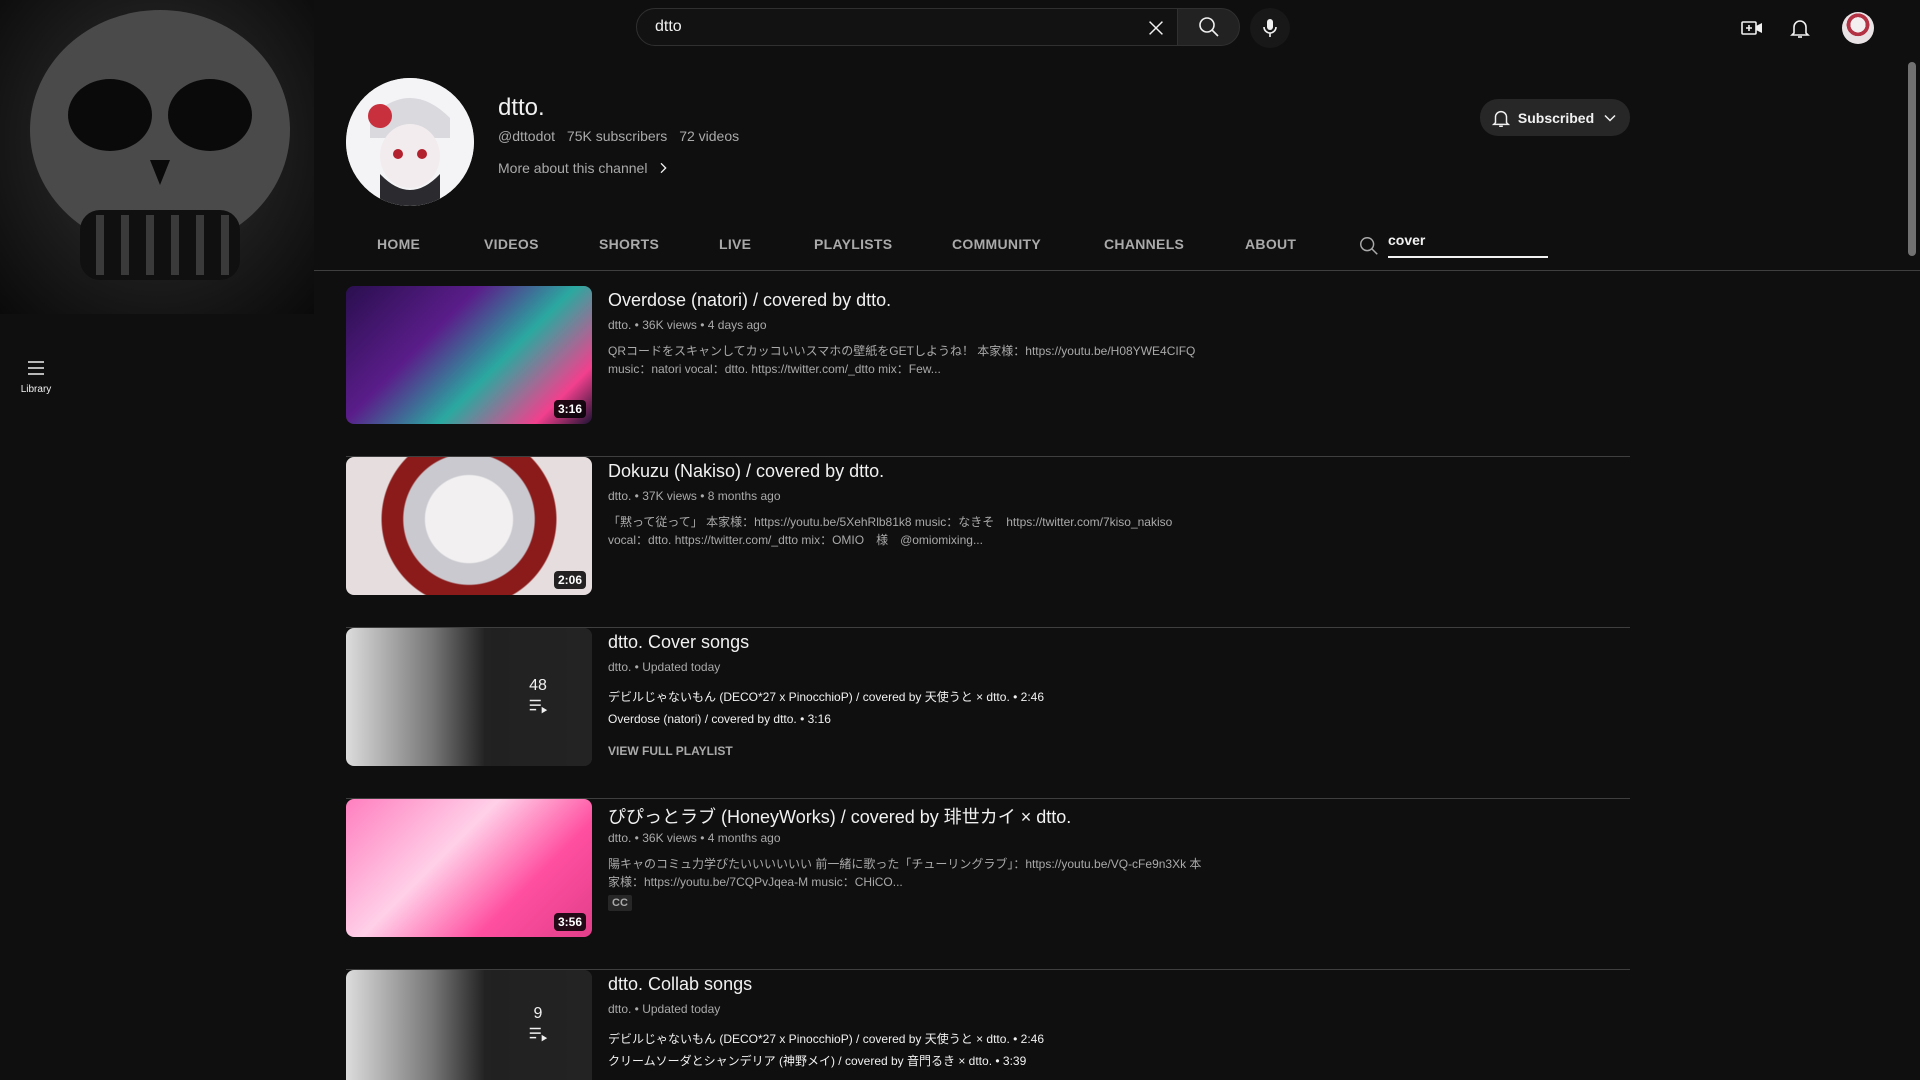 This screenshot has height=1080, width=1920. I want to click on playlist-video-count: 9, so click(538, 1013).